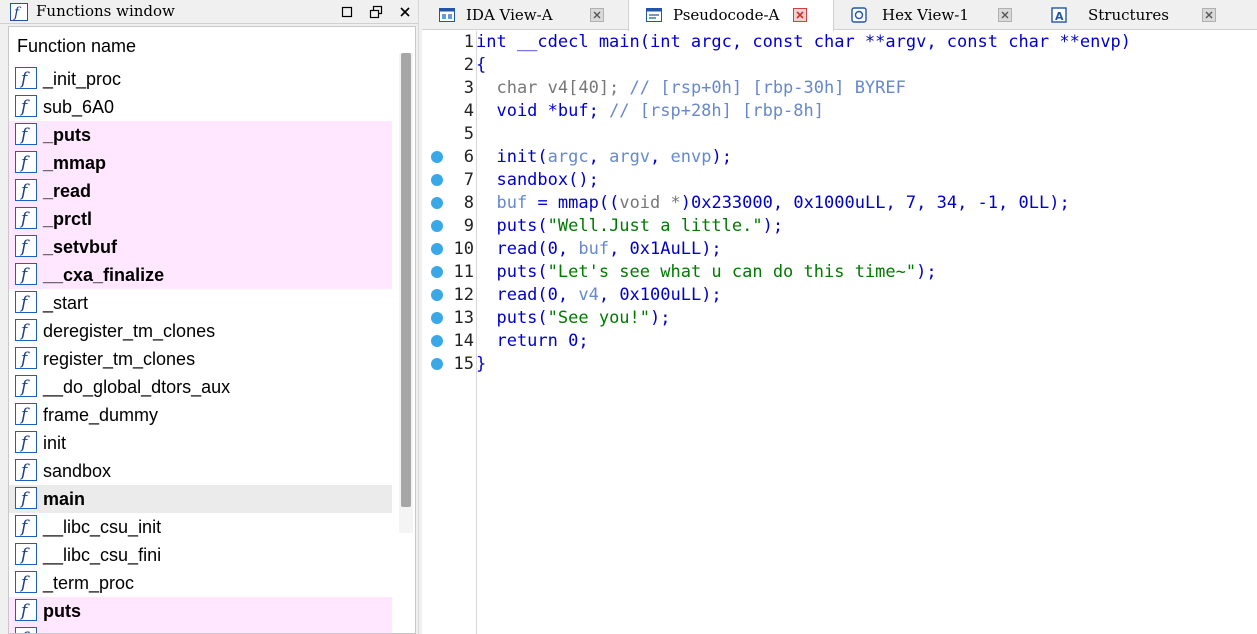  What do you see at coordinates (200, 275) in the screenshot?
I see `function-list-item: f __cxa_finalize` at bounding box center [200, 275].